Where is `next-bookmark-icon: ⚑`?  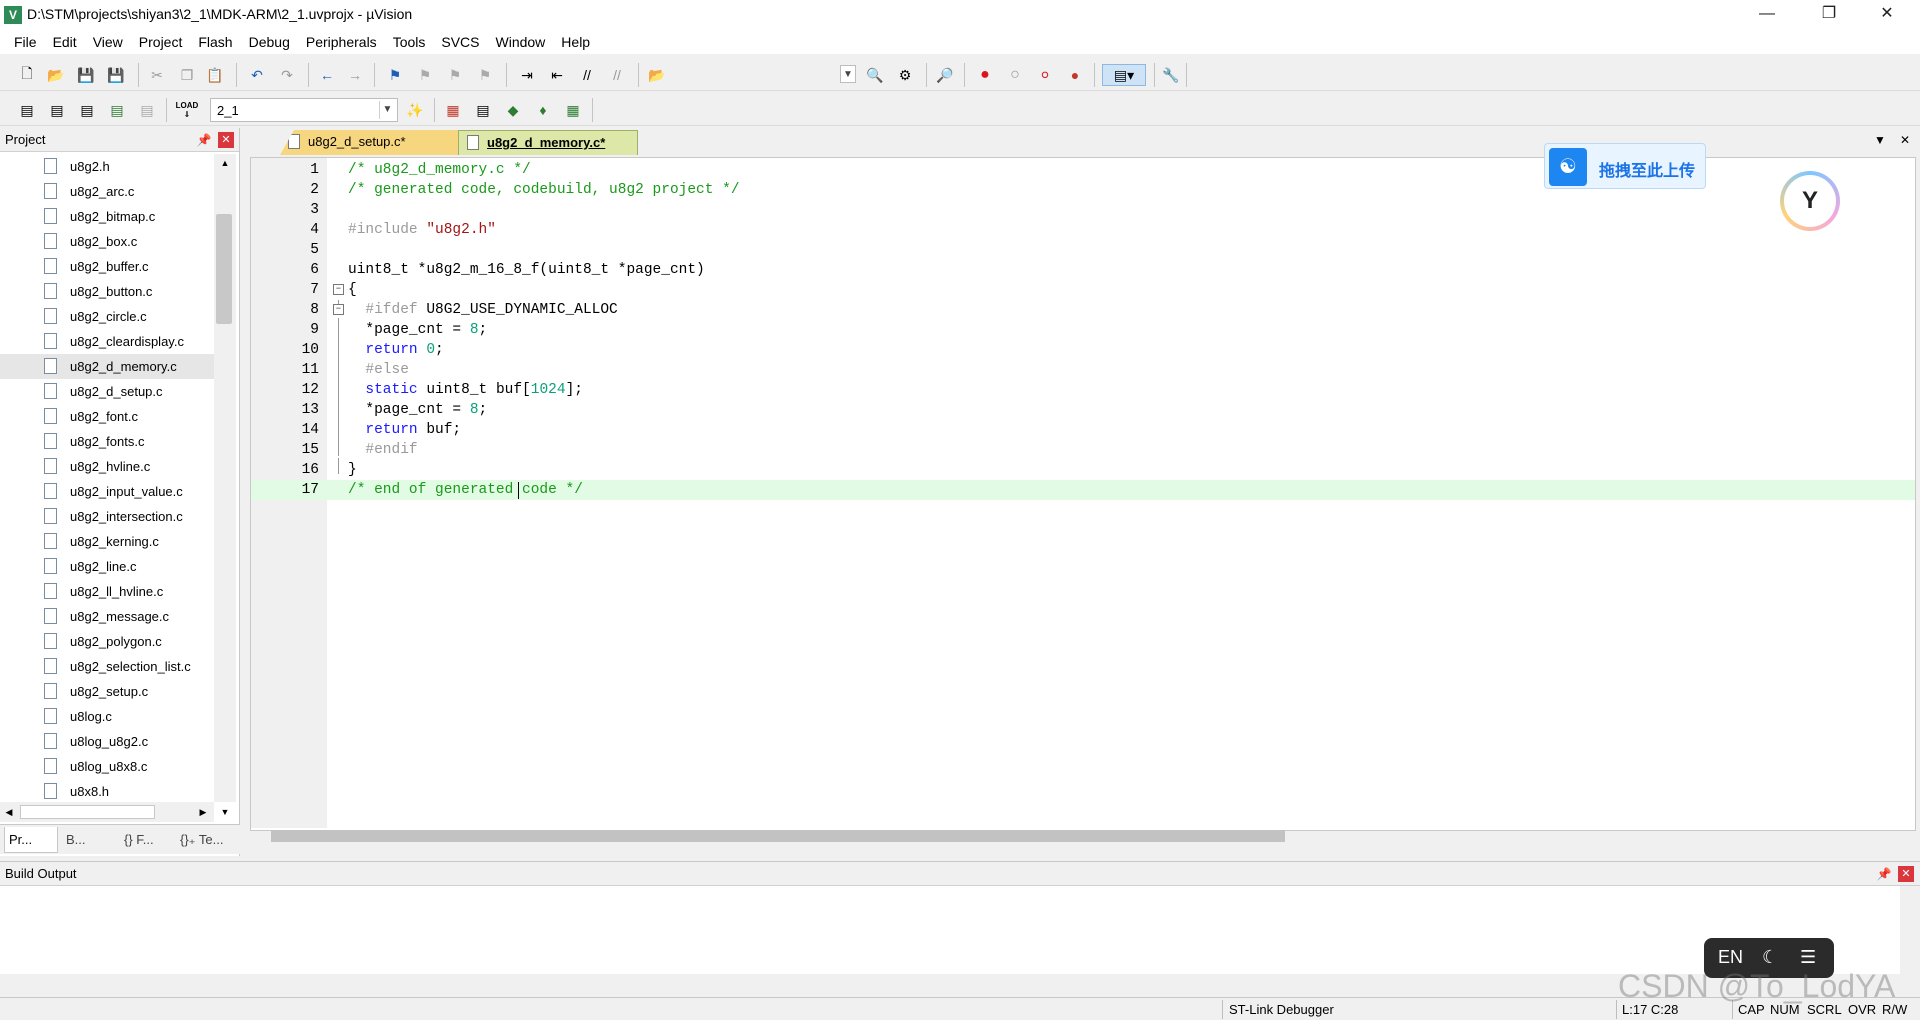 next-bookmark-icon: ⚑ is located at coordinates (455, 75).